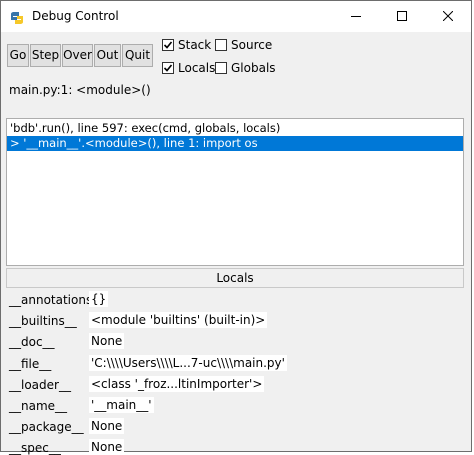  What do you see at coordinates (252, 45) in the screenshot?
I see `source-checkbox-label: Source` at bounding box center [252, 45].